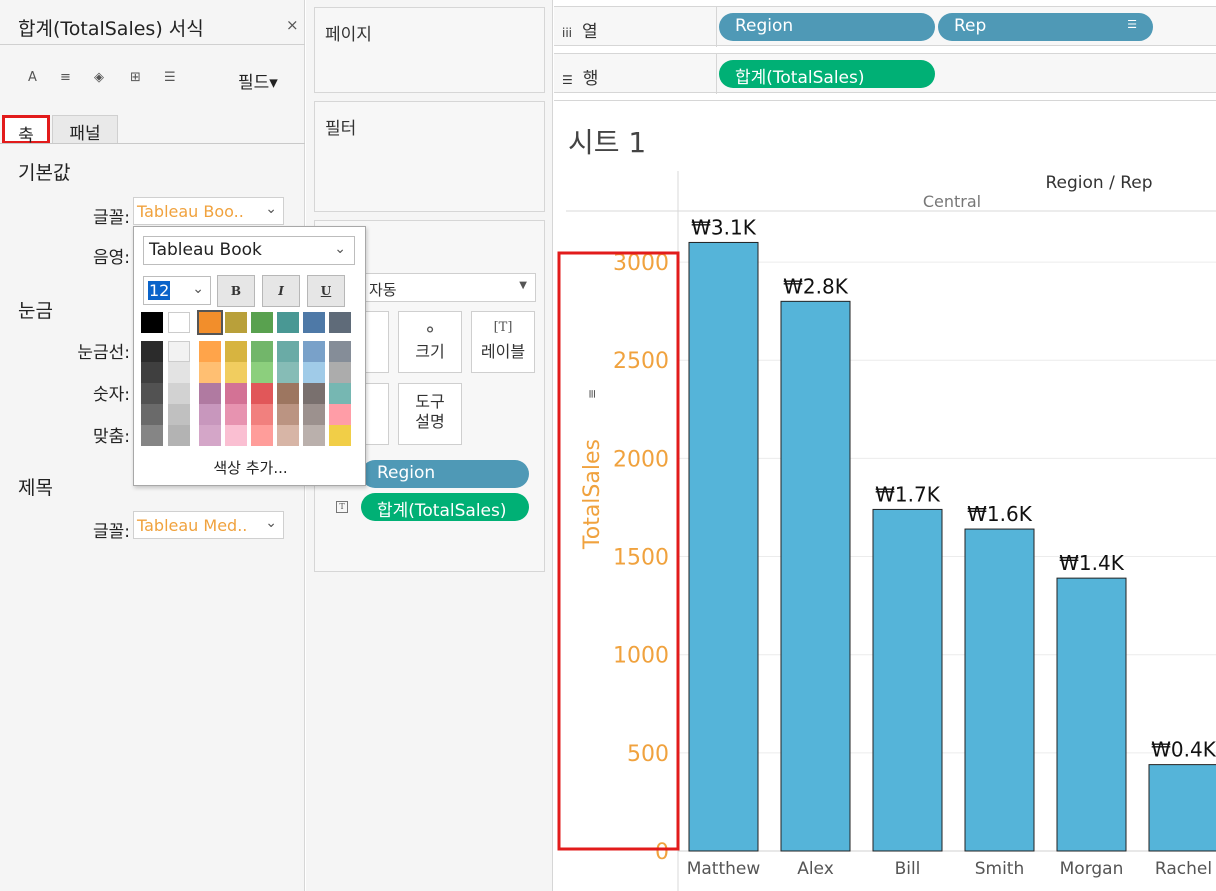 Image resolution: width=1216 pixels, height=891 pixels. What do you see at coordinates (430, 414) in the screenshot?
I see `tooltip-button: 도구 설명` at bounding box center [430, 414].